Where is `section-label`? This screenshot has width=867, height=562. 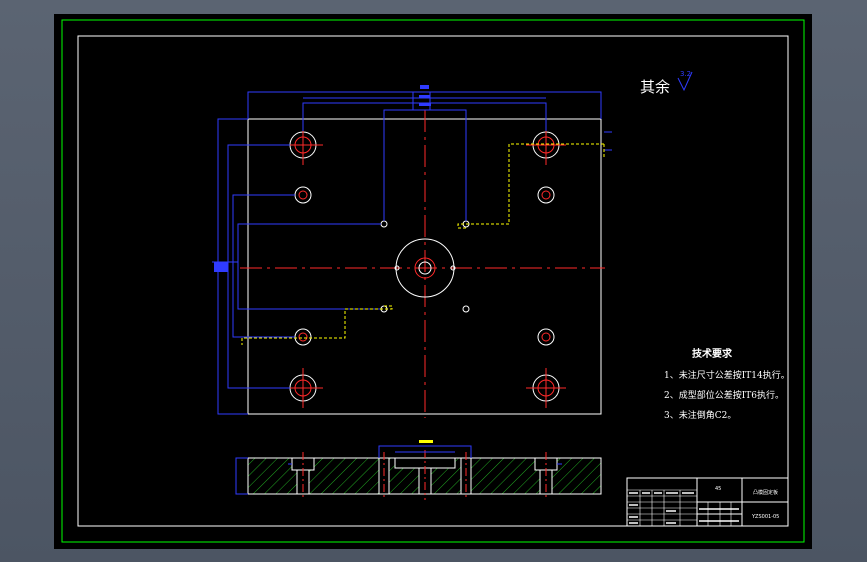 section-label is located at coordinates (426, 441).